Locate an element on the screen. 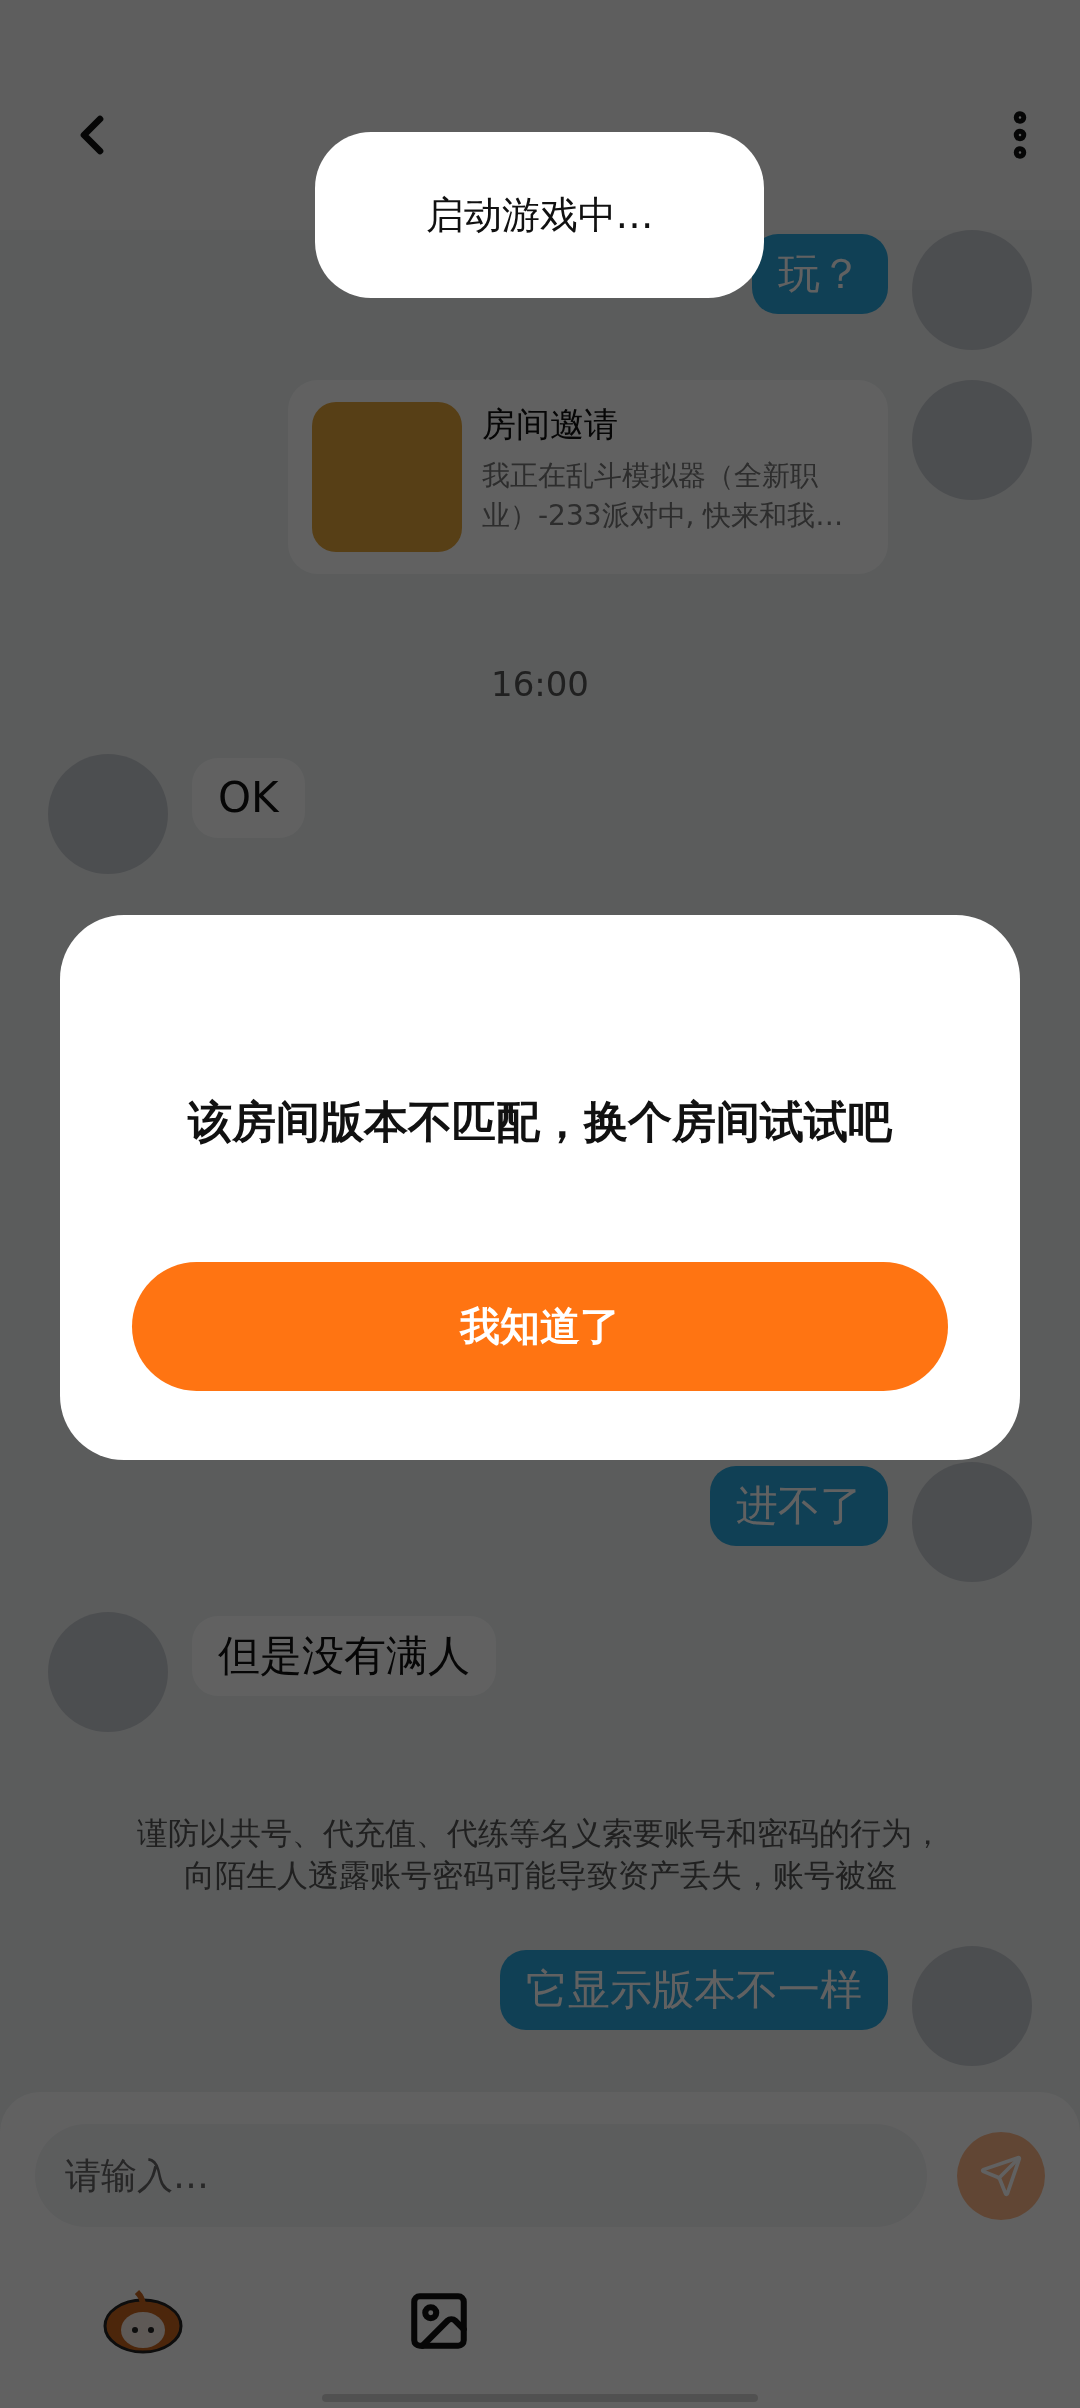  message-bubble: 进不了 is located at coordinates (799, 1506).